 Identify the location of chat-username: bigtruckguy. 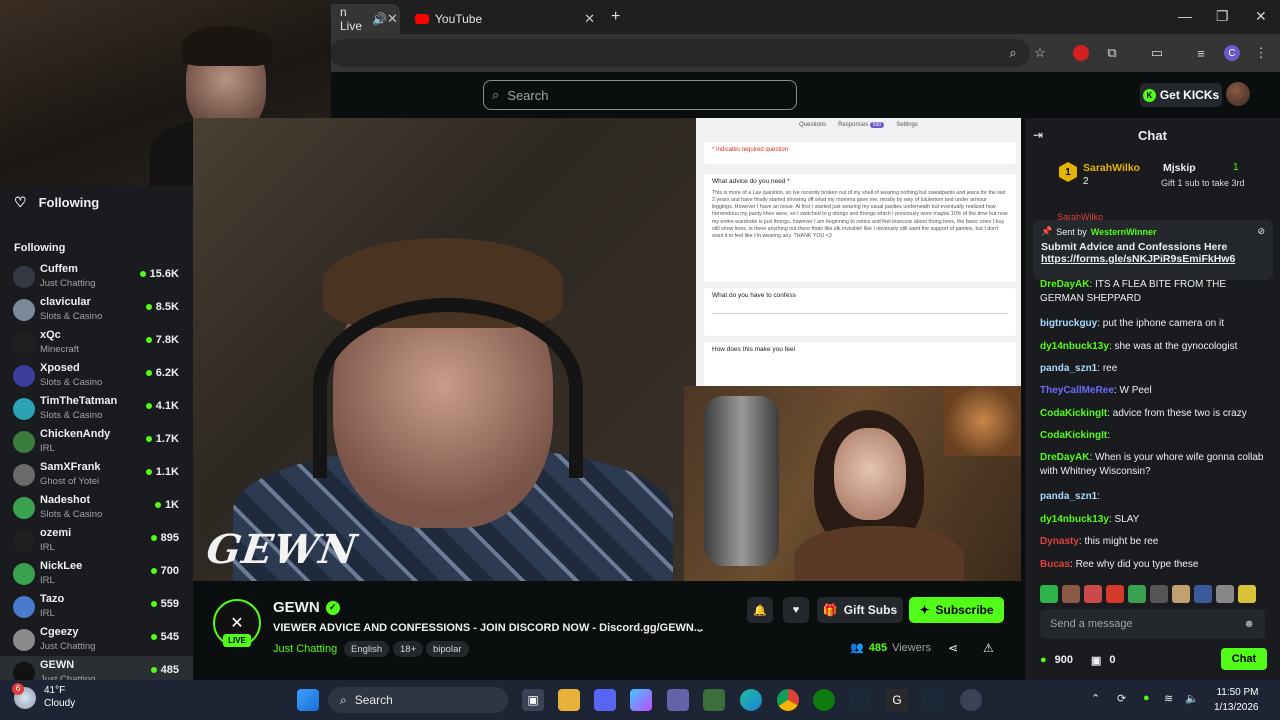
(1068, 323).